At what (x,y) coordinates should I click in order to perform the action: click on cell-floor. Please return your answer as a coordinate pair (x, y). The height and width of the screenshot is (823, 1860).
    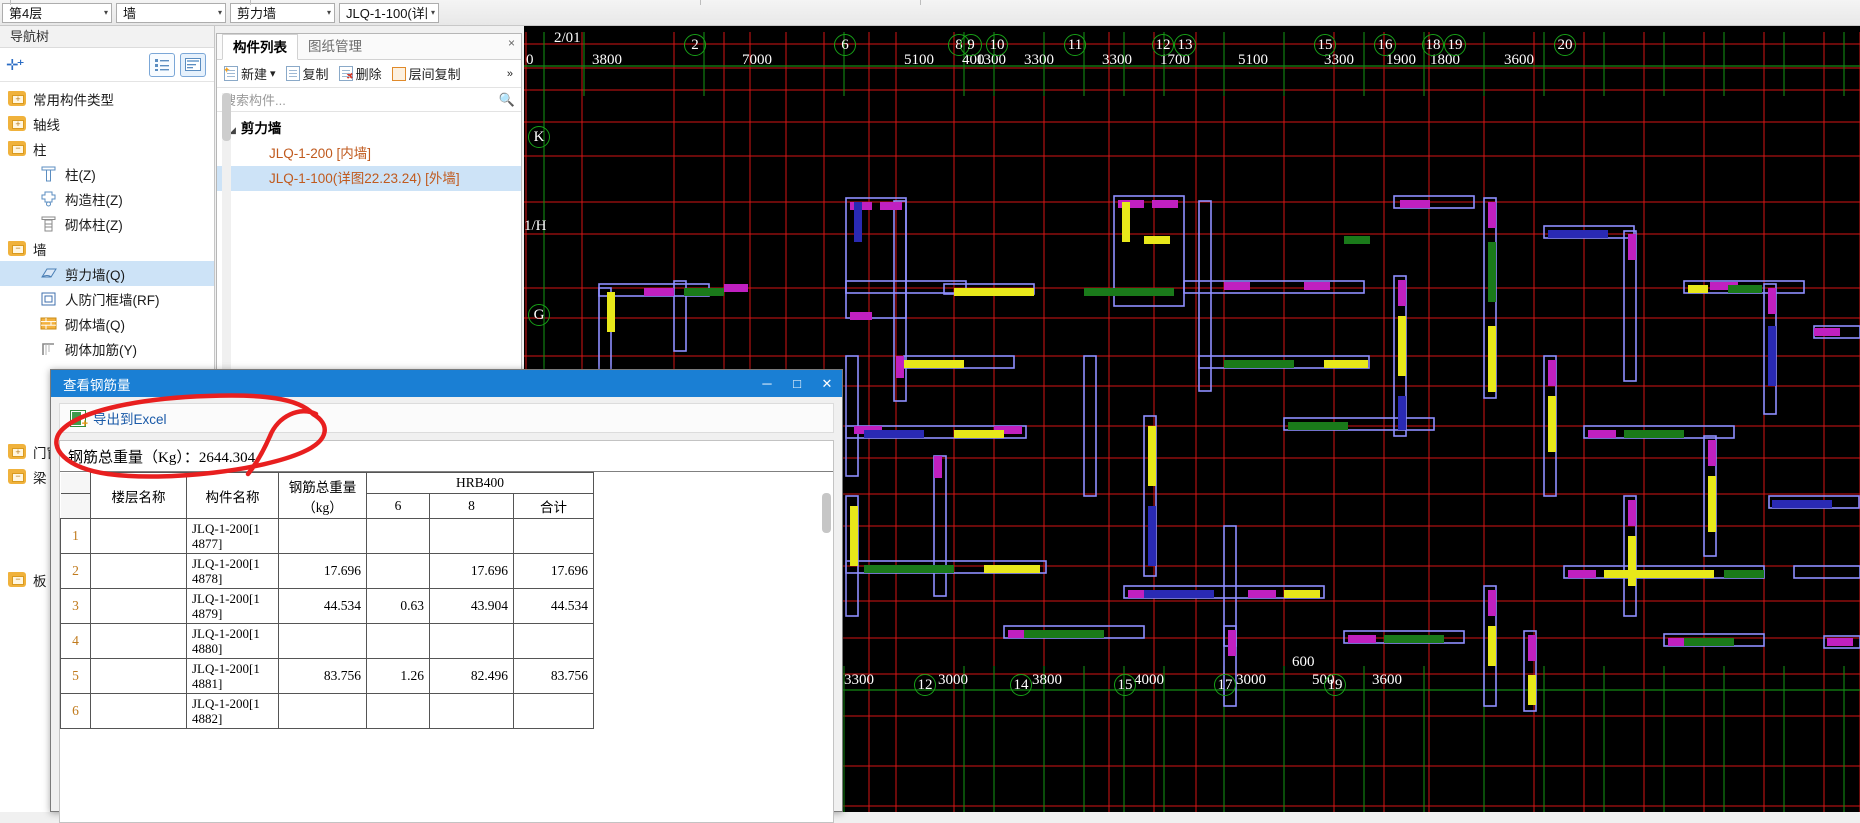
    Looking at the image, I should click on (138, 536).